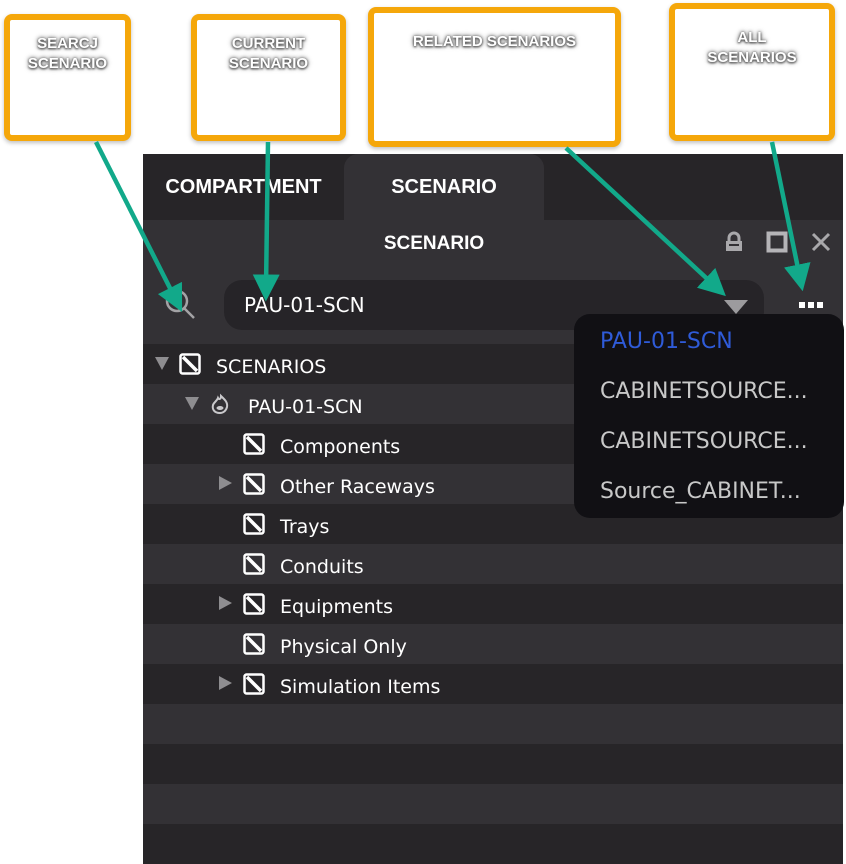  Describe the element at coordinates (493, 604) in the screenshot. I see `tree-row: Equipments` at that location.